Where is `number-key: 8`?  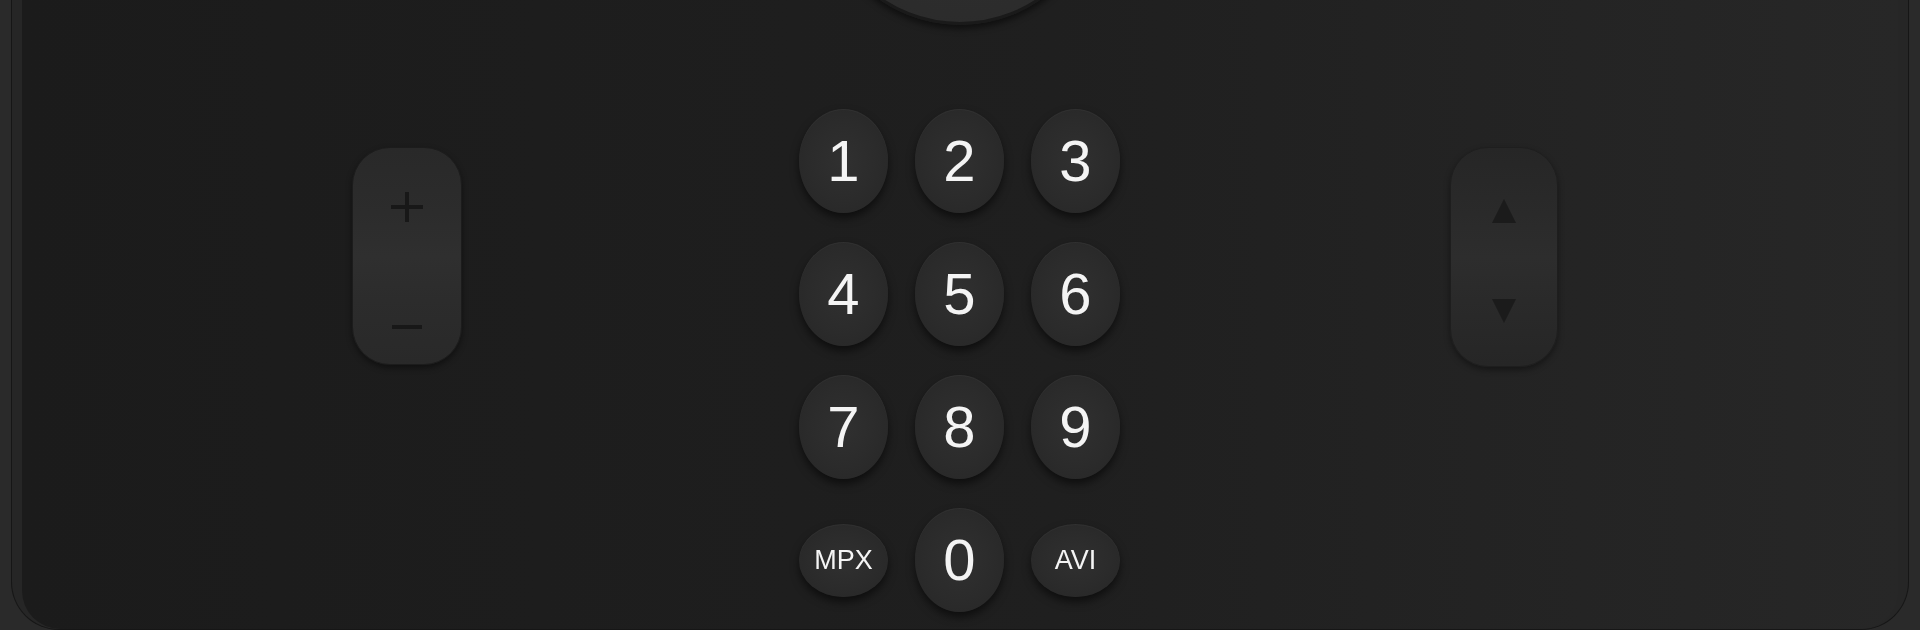
number-key: 8 is located at coordinates (959, 427).